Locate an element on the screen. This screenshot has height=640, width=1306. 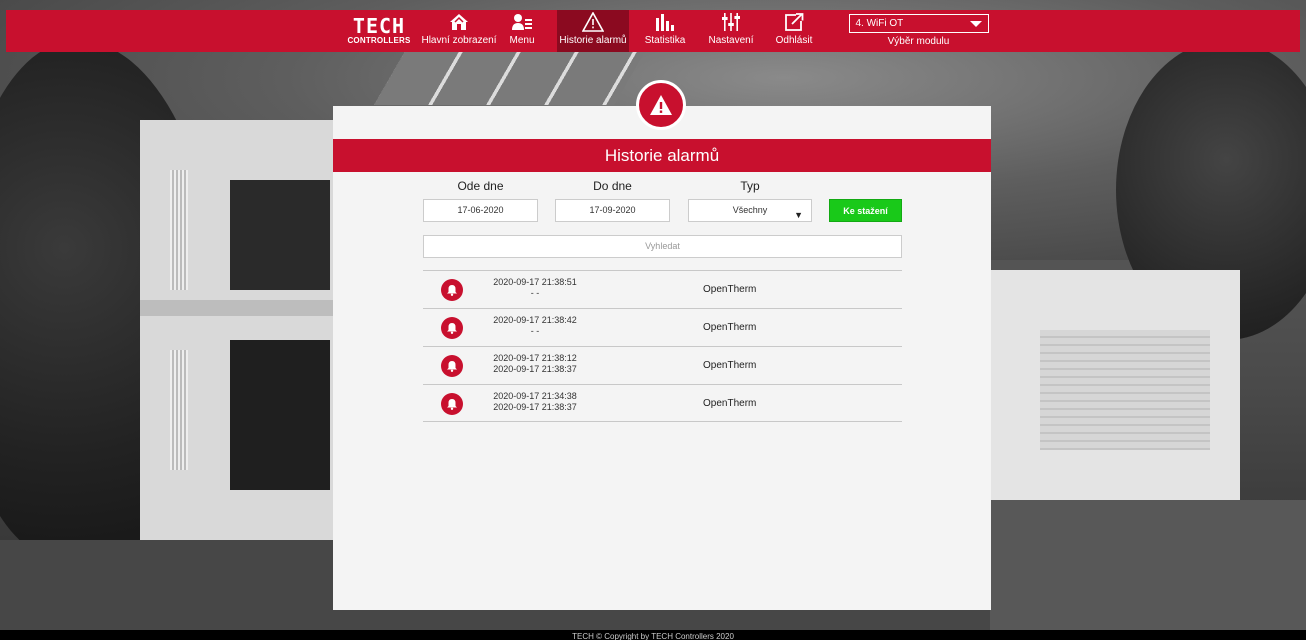
nav-label: Odhlásit is located at coordinates (794, 40).